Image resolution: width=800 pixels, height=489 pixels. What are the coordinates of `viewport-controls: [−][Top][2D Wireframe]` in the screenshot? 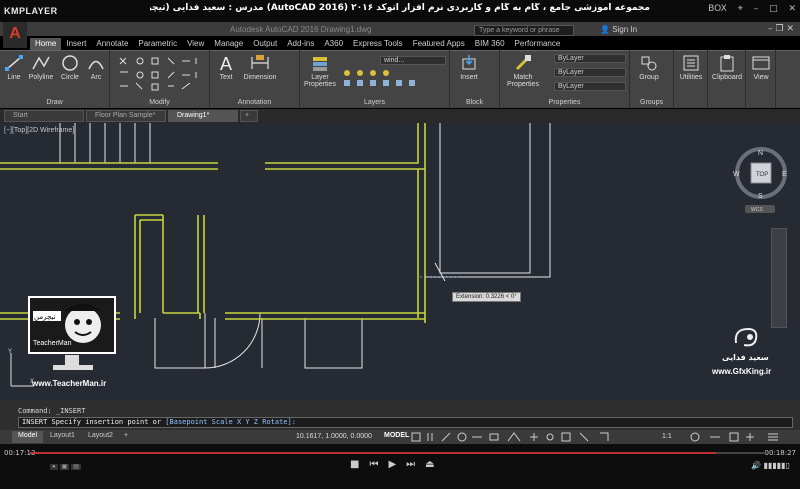 It's located at (39, 130).